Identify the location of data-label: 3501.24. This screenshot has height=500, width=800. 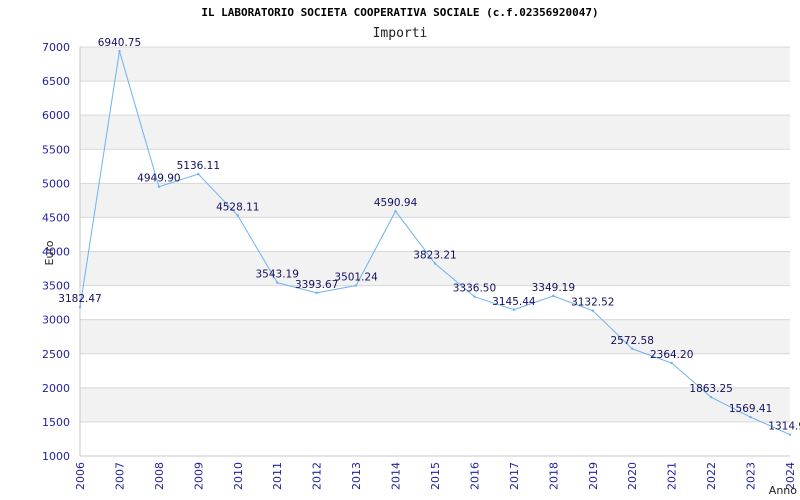
(356, 277).